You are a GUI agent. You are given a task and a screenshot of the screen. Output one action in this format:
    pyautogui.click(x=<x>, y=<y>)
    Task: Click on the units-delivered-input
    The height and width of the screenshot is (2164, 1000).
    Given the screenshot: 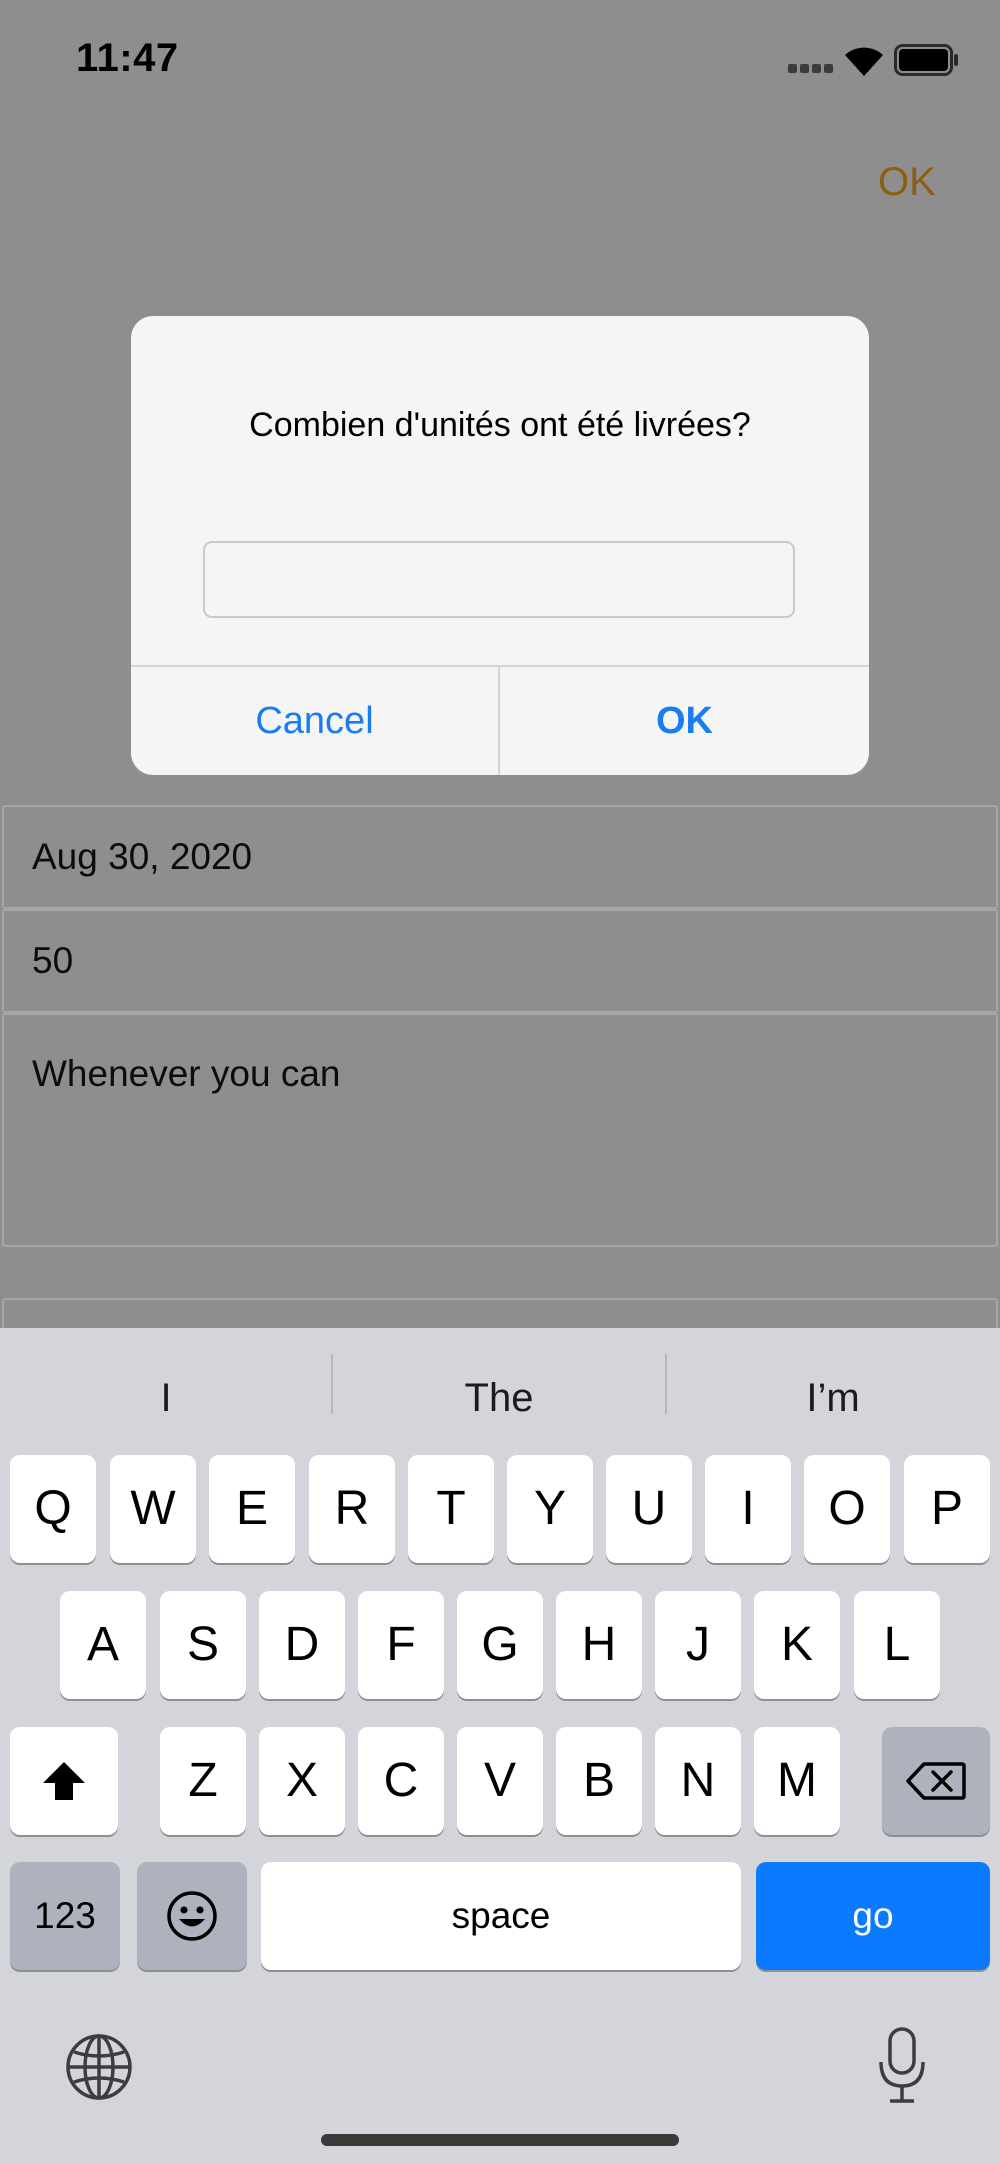 What is the action you would take?
    pyautogui.click(x=499, y=579)
    